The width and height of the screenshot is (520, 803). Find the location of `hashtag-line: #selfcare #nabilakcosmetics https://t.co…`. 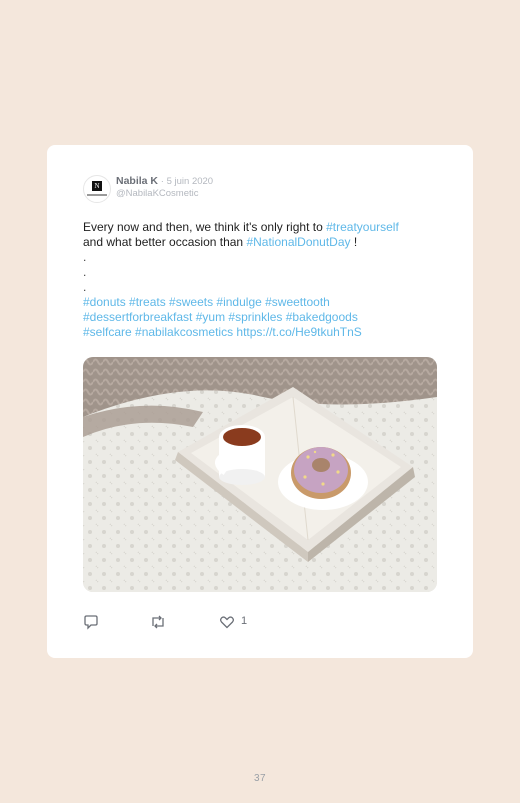

hashtag-line: #selfcare #nabilakcosmetics https://t.co… is located at coordinates (268, 332).